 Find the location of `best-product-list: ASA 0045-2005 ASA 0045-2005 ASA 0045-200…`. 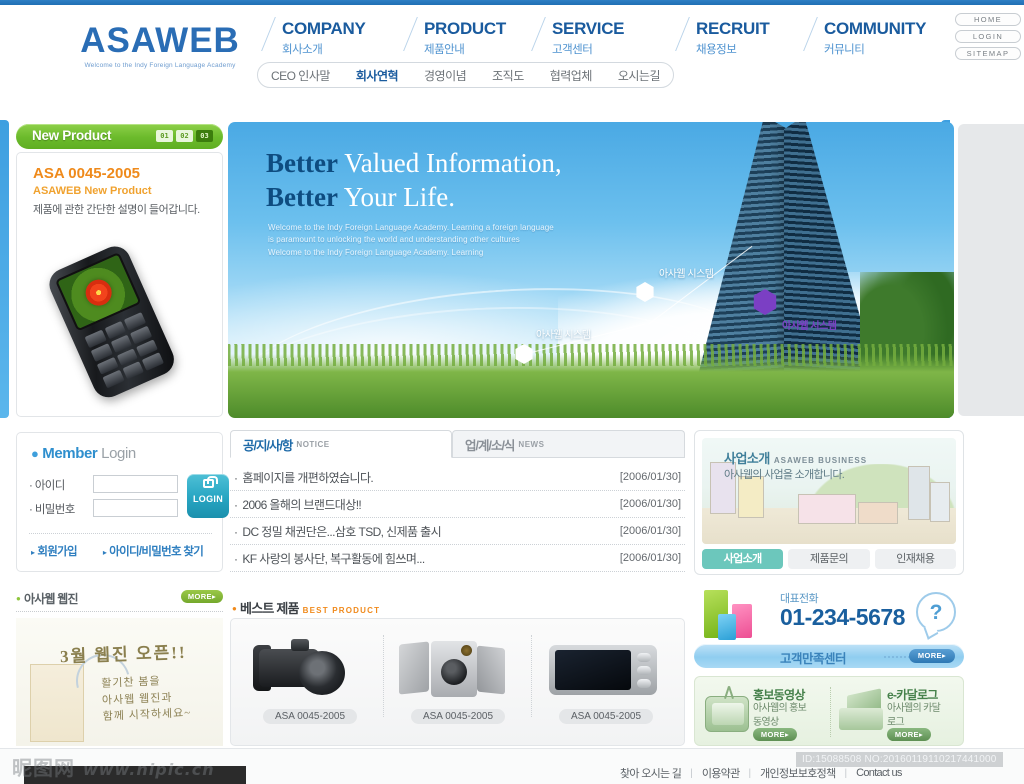

best-product-list: ASA 0045-2005 ASA 0045-2005 ASA 0045-200… is located at coordinates (457, 682).